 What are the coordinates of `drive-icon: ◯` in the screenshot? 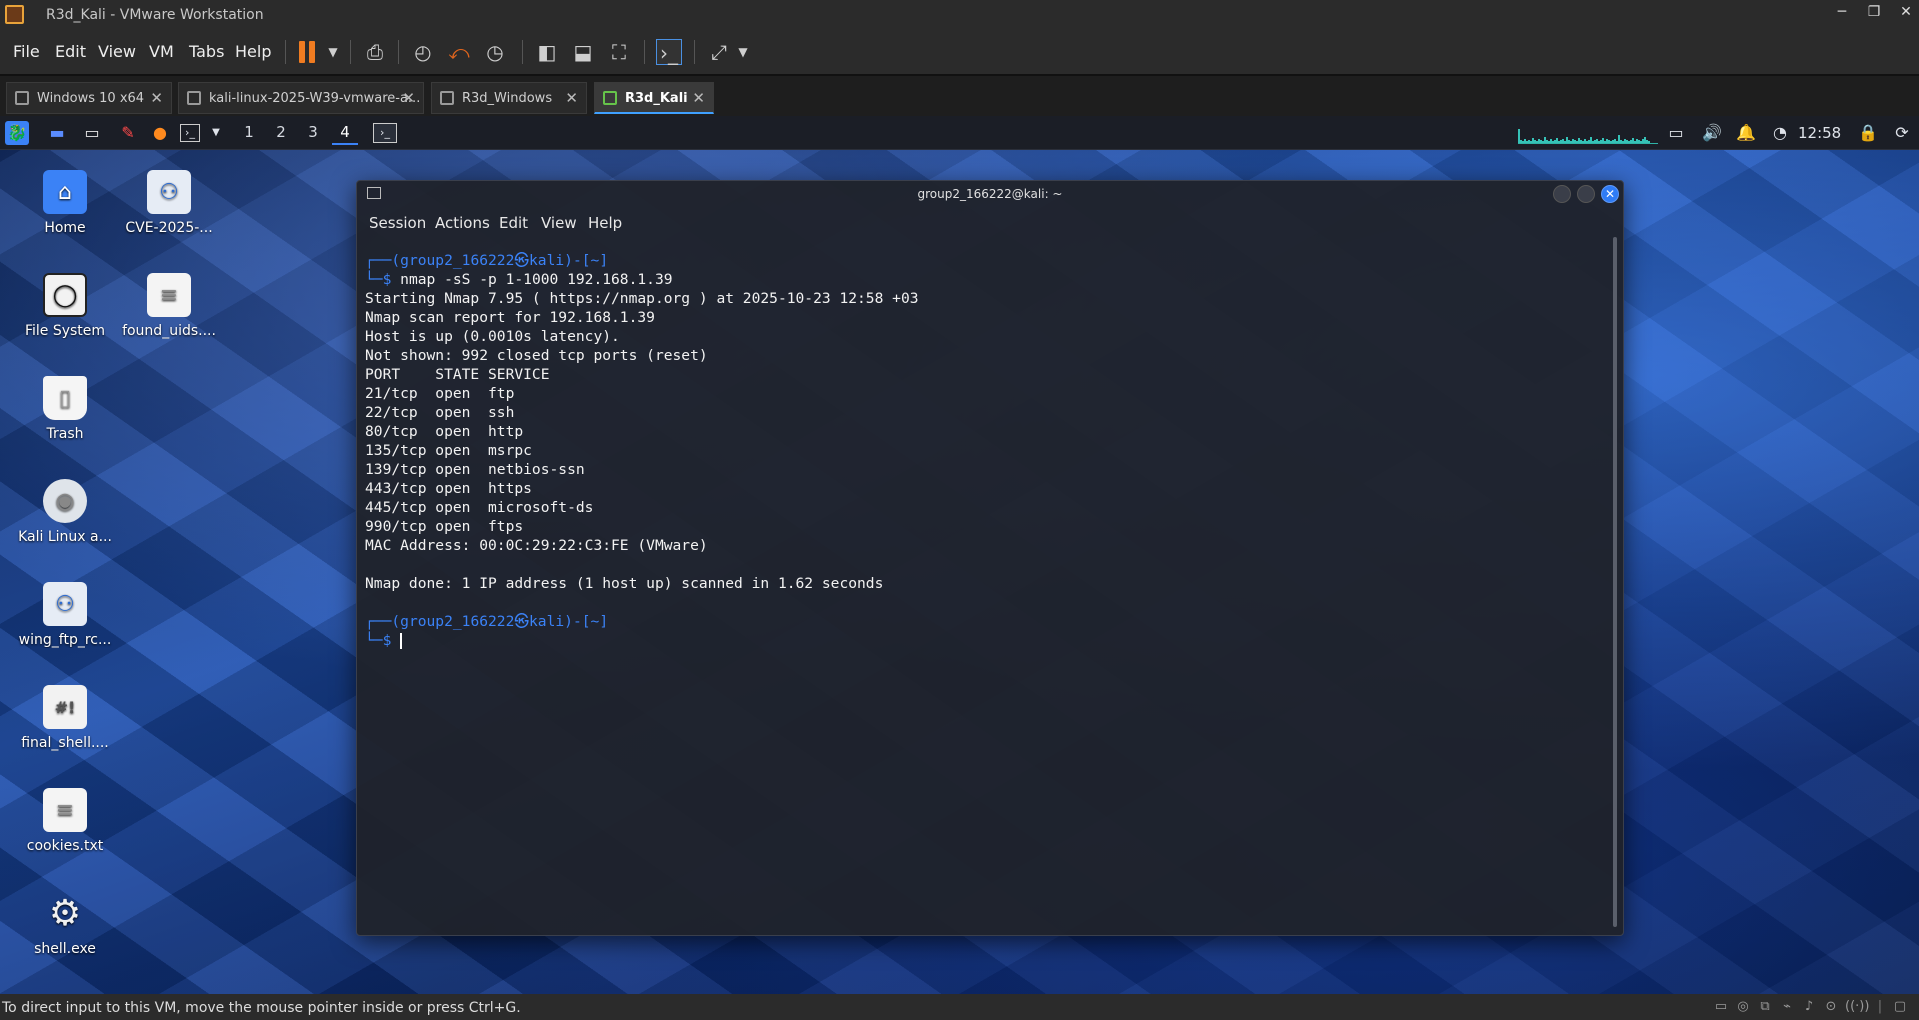 It's located at (65, 295).